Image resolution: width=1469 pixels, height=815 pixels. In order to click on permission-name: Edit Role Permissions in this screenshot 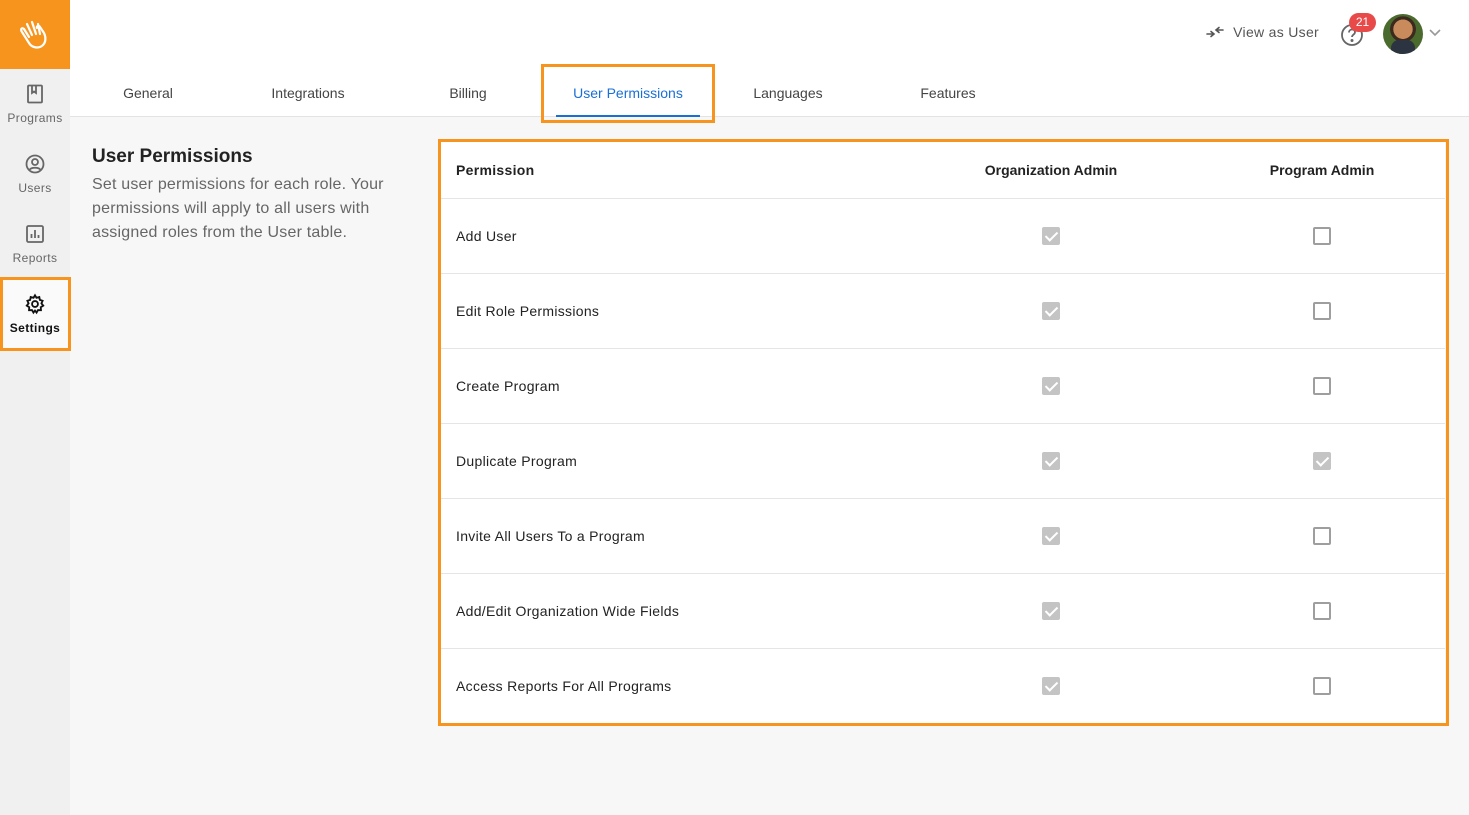, I will do `click(528, 311)`.